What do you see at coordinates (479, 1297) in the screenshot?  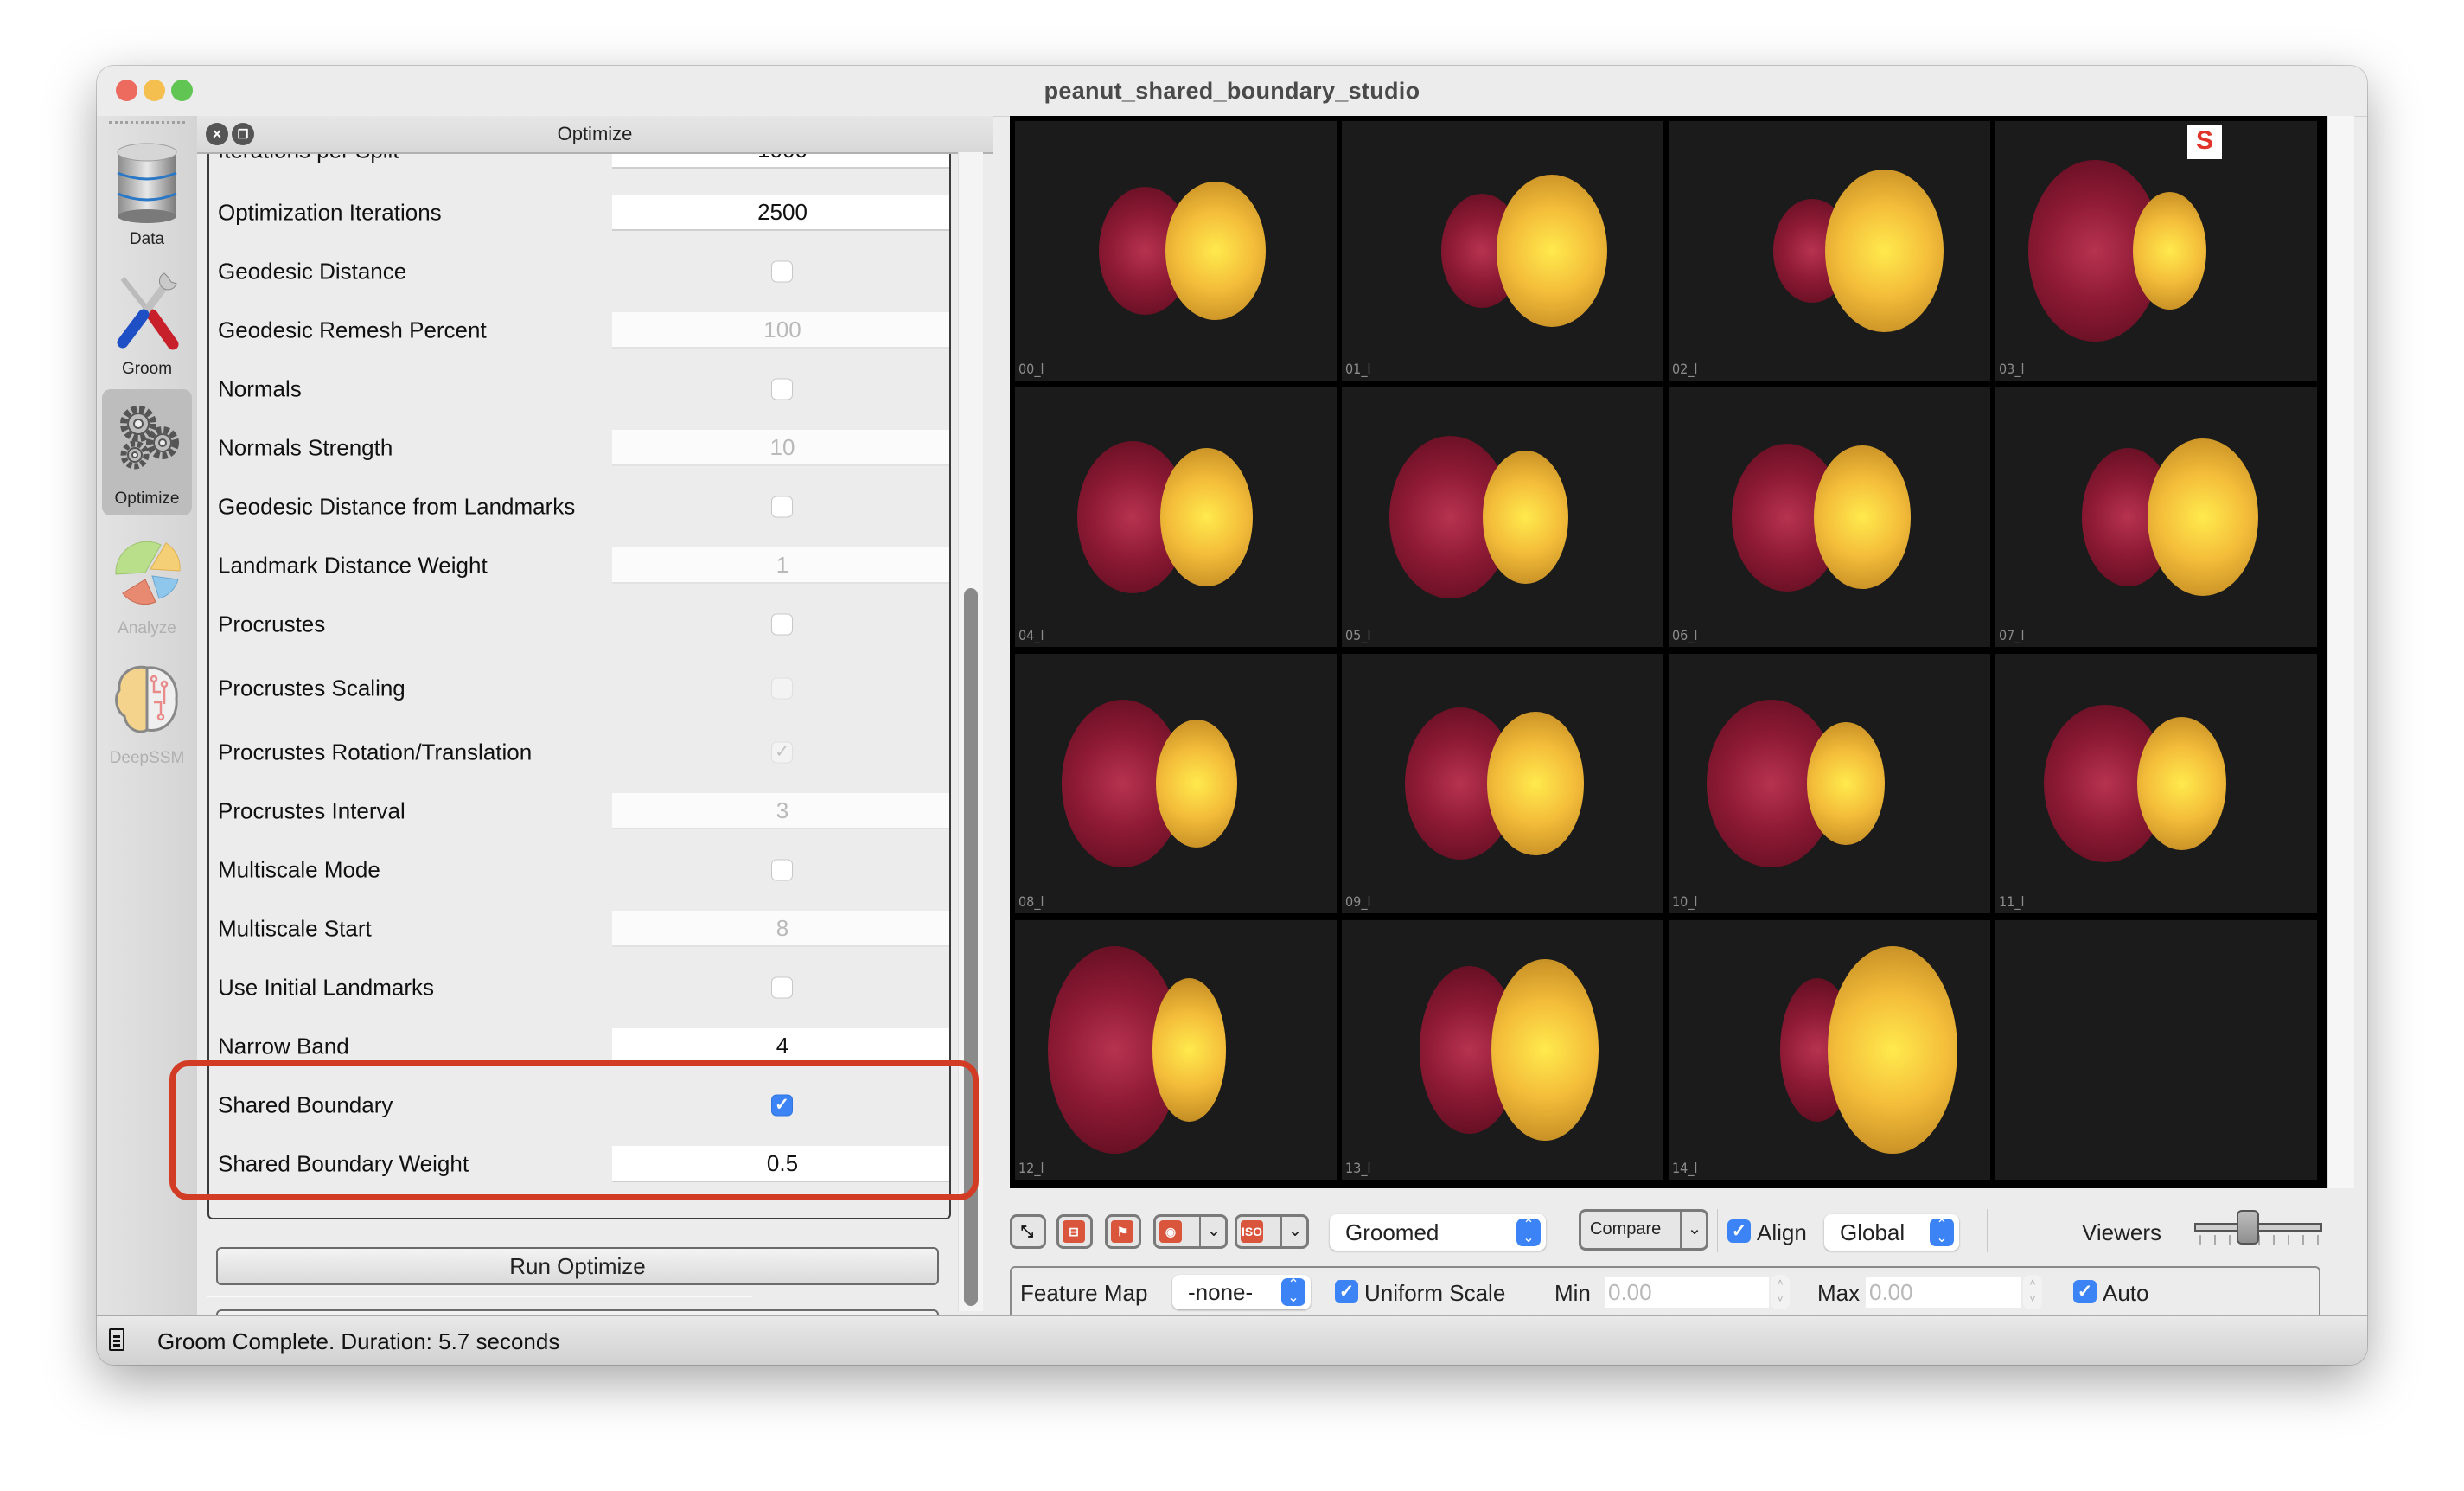 I see `divider` at bounding box center [479, 1297].